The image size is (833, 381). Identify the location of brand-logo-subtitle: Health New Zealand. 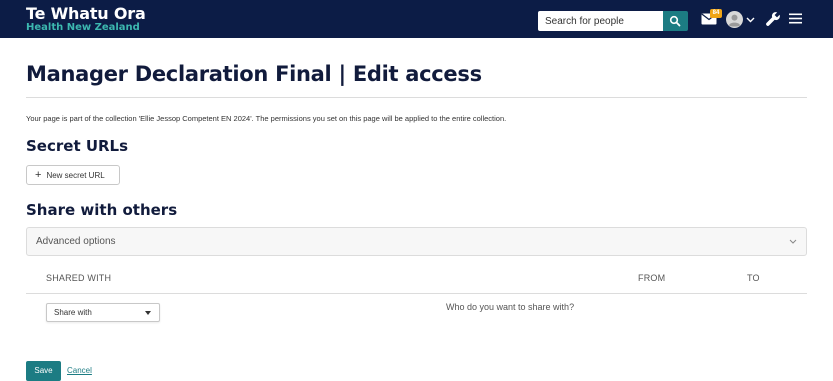
(83, 27).